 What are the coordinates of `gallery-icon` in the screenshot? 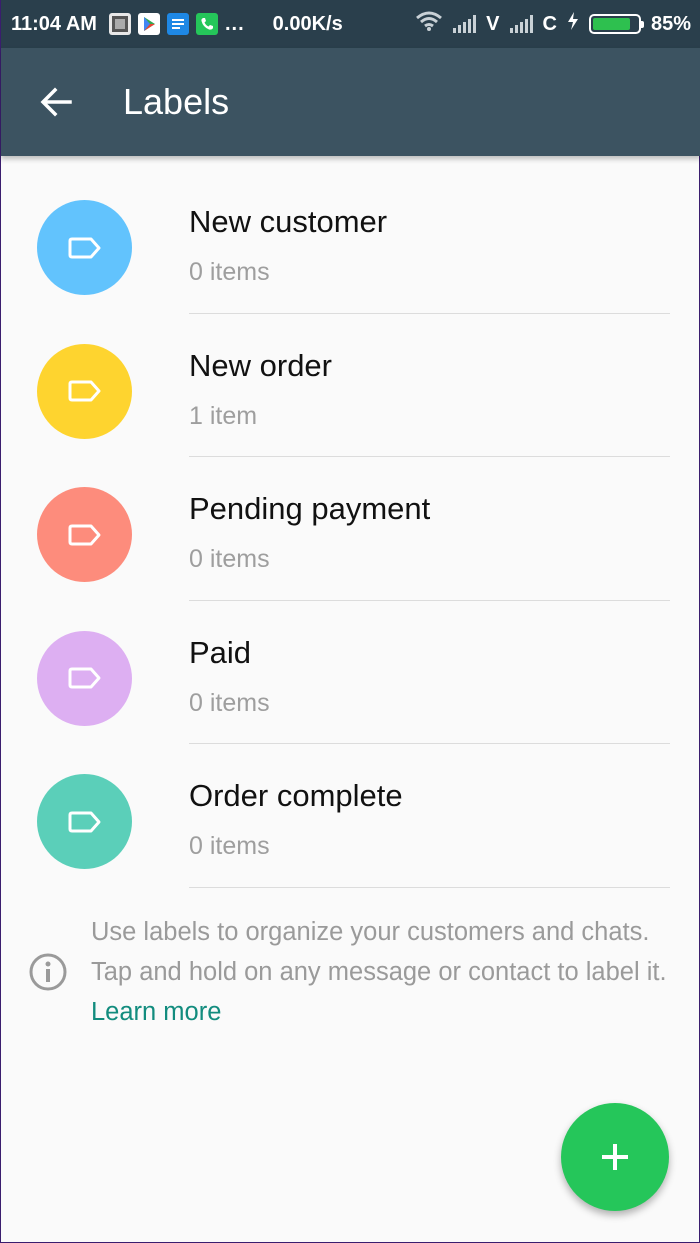 It's located at (119, 24).